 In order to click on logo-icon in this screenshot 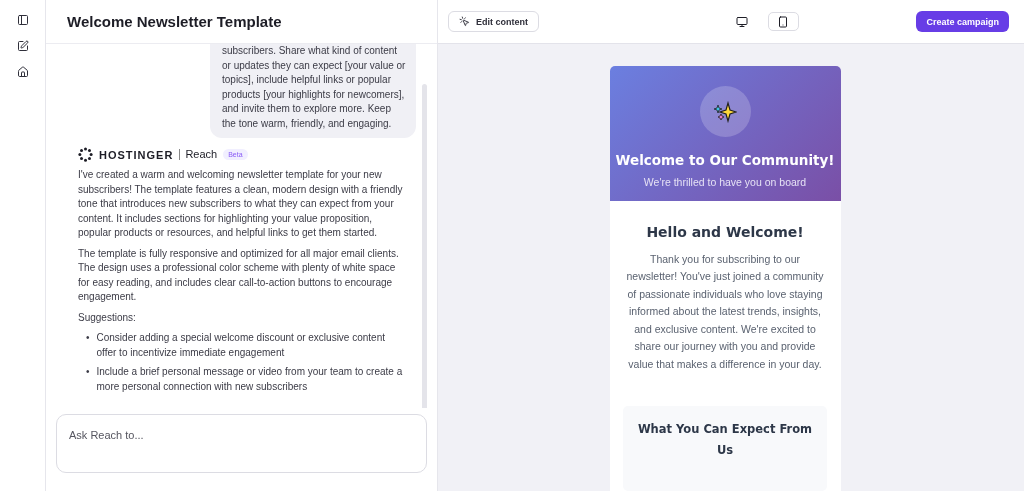, I will do `click(85, 154)`.